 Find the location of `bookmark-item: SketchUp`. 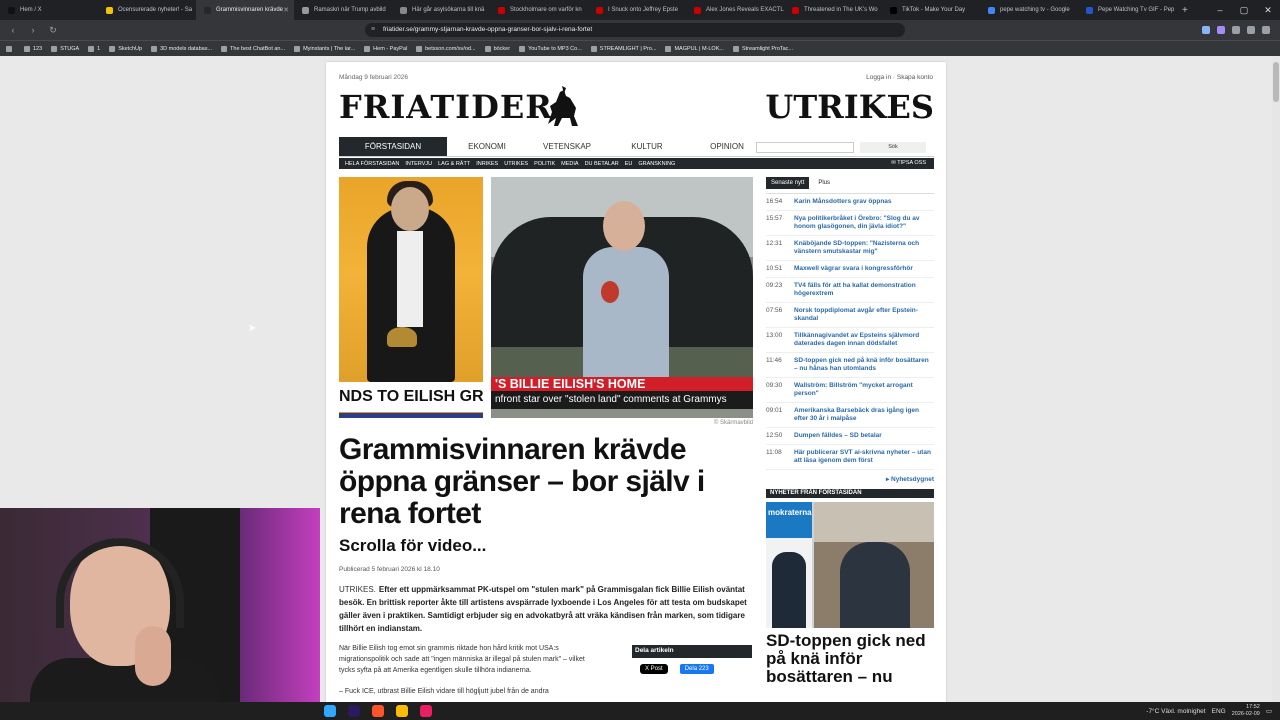

bookmark-item: SketchUp is located at coordinates (125, 48).